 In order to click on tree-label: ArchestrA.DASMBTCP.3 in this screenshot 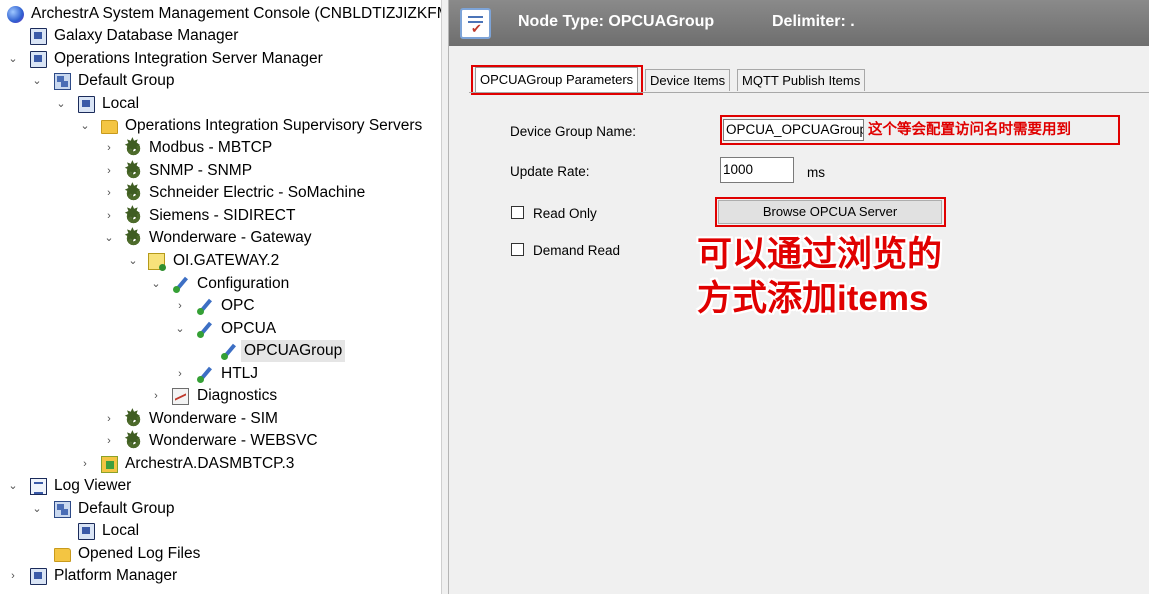, I will do `click(210, 463)`.